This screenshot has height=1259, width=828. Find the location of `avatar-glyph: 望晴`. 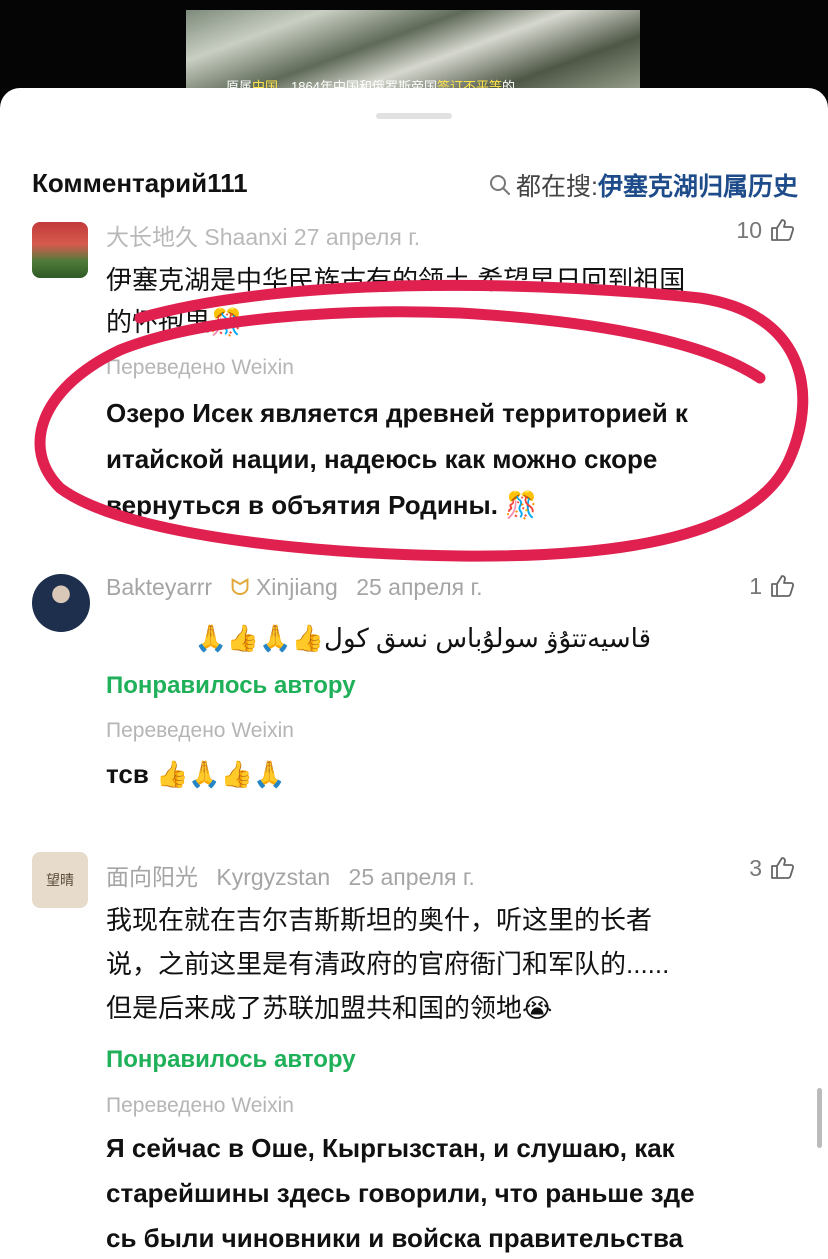

avatar-glyph: 望晴 is located at coordinates (60, 880).